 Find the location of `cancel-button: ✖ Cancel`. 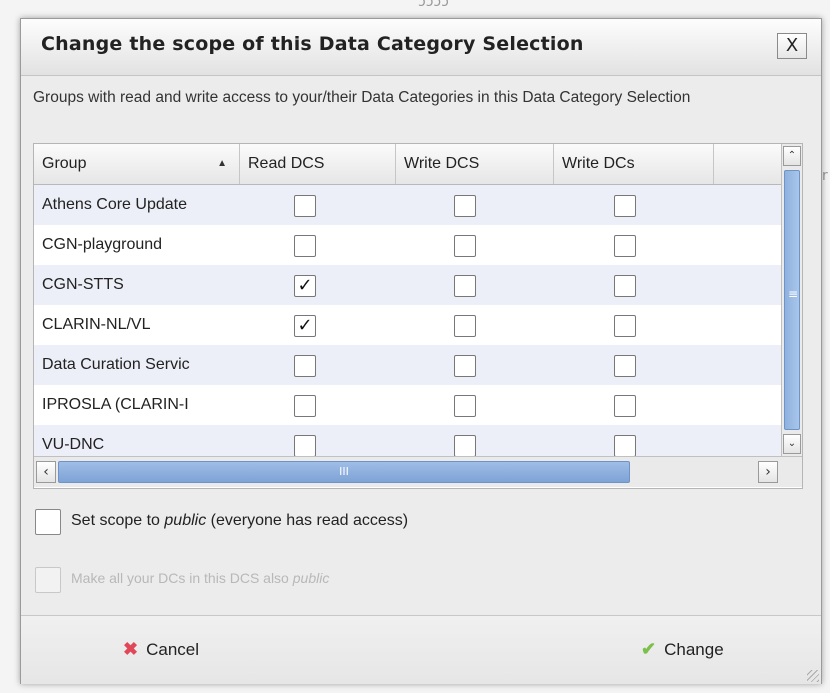

cancel-button: ✖ Cancel is located at coordinates (161, 649).